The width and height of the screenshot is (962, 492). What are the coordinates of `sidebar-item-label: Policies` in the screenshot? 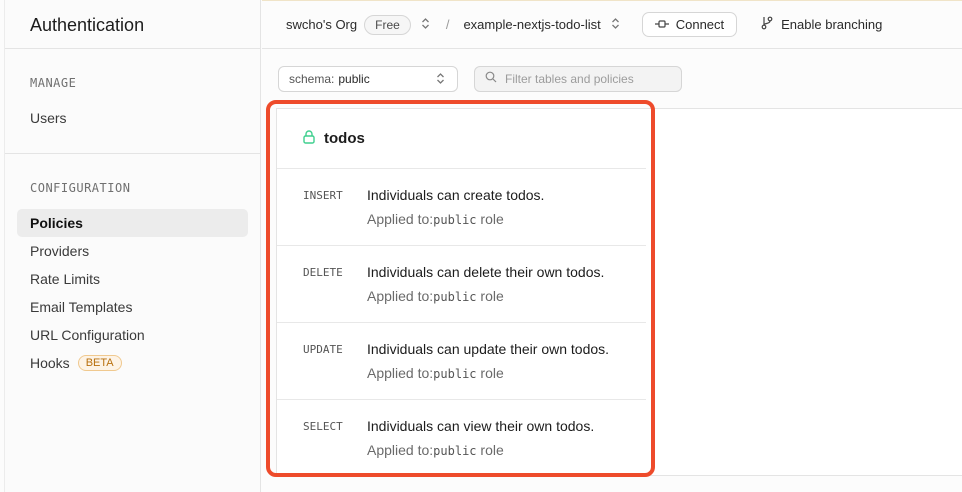 It's located at (56, 223).